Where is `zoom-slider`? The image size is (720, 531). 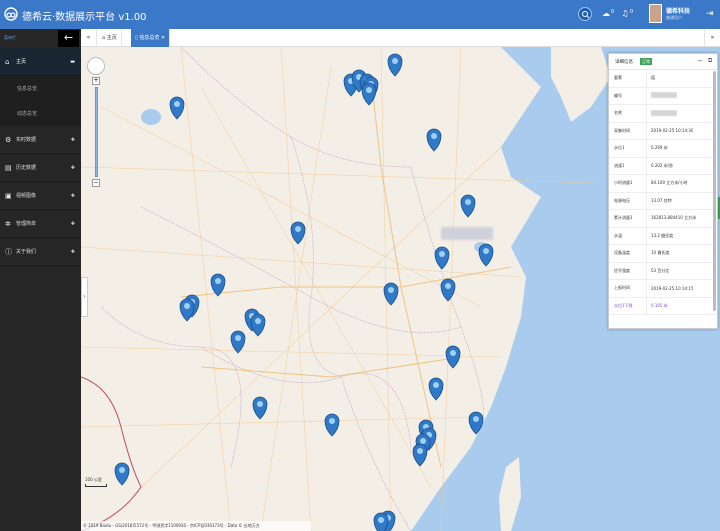 zoom-slider is located at coordinates (96, 132).